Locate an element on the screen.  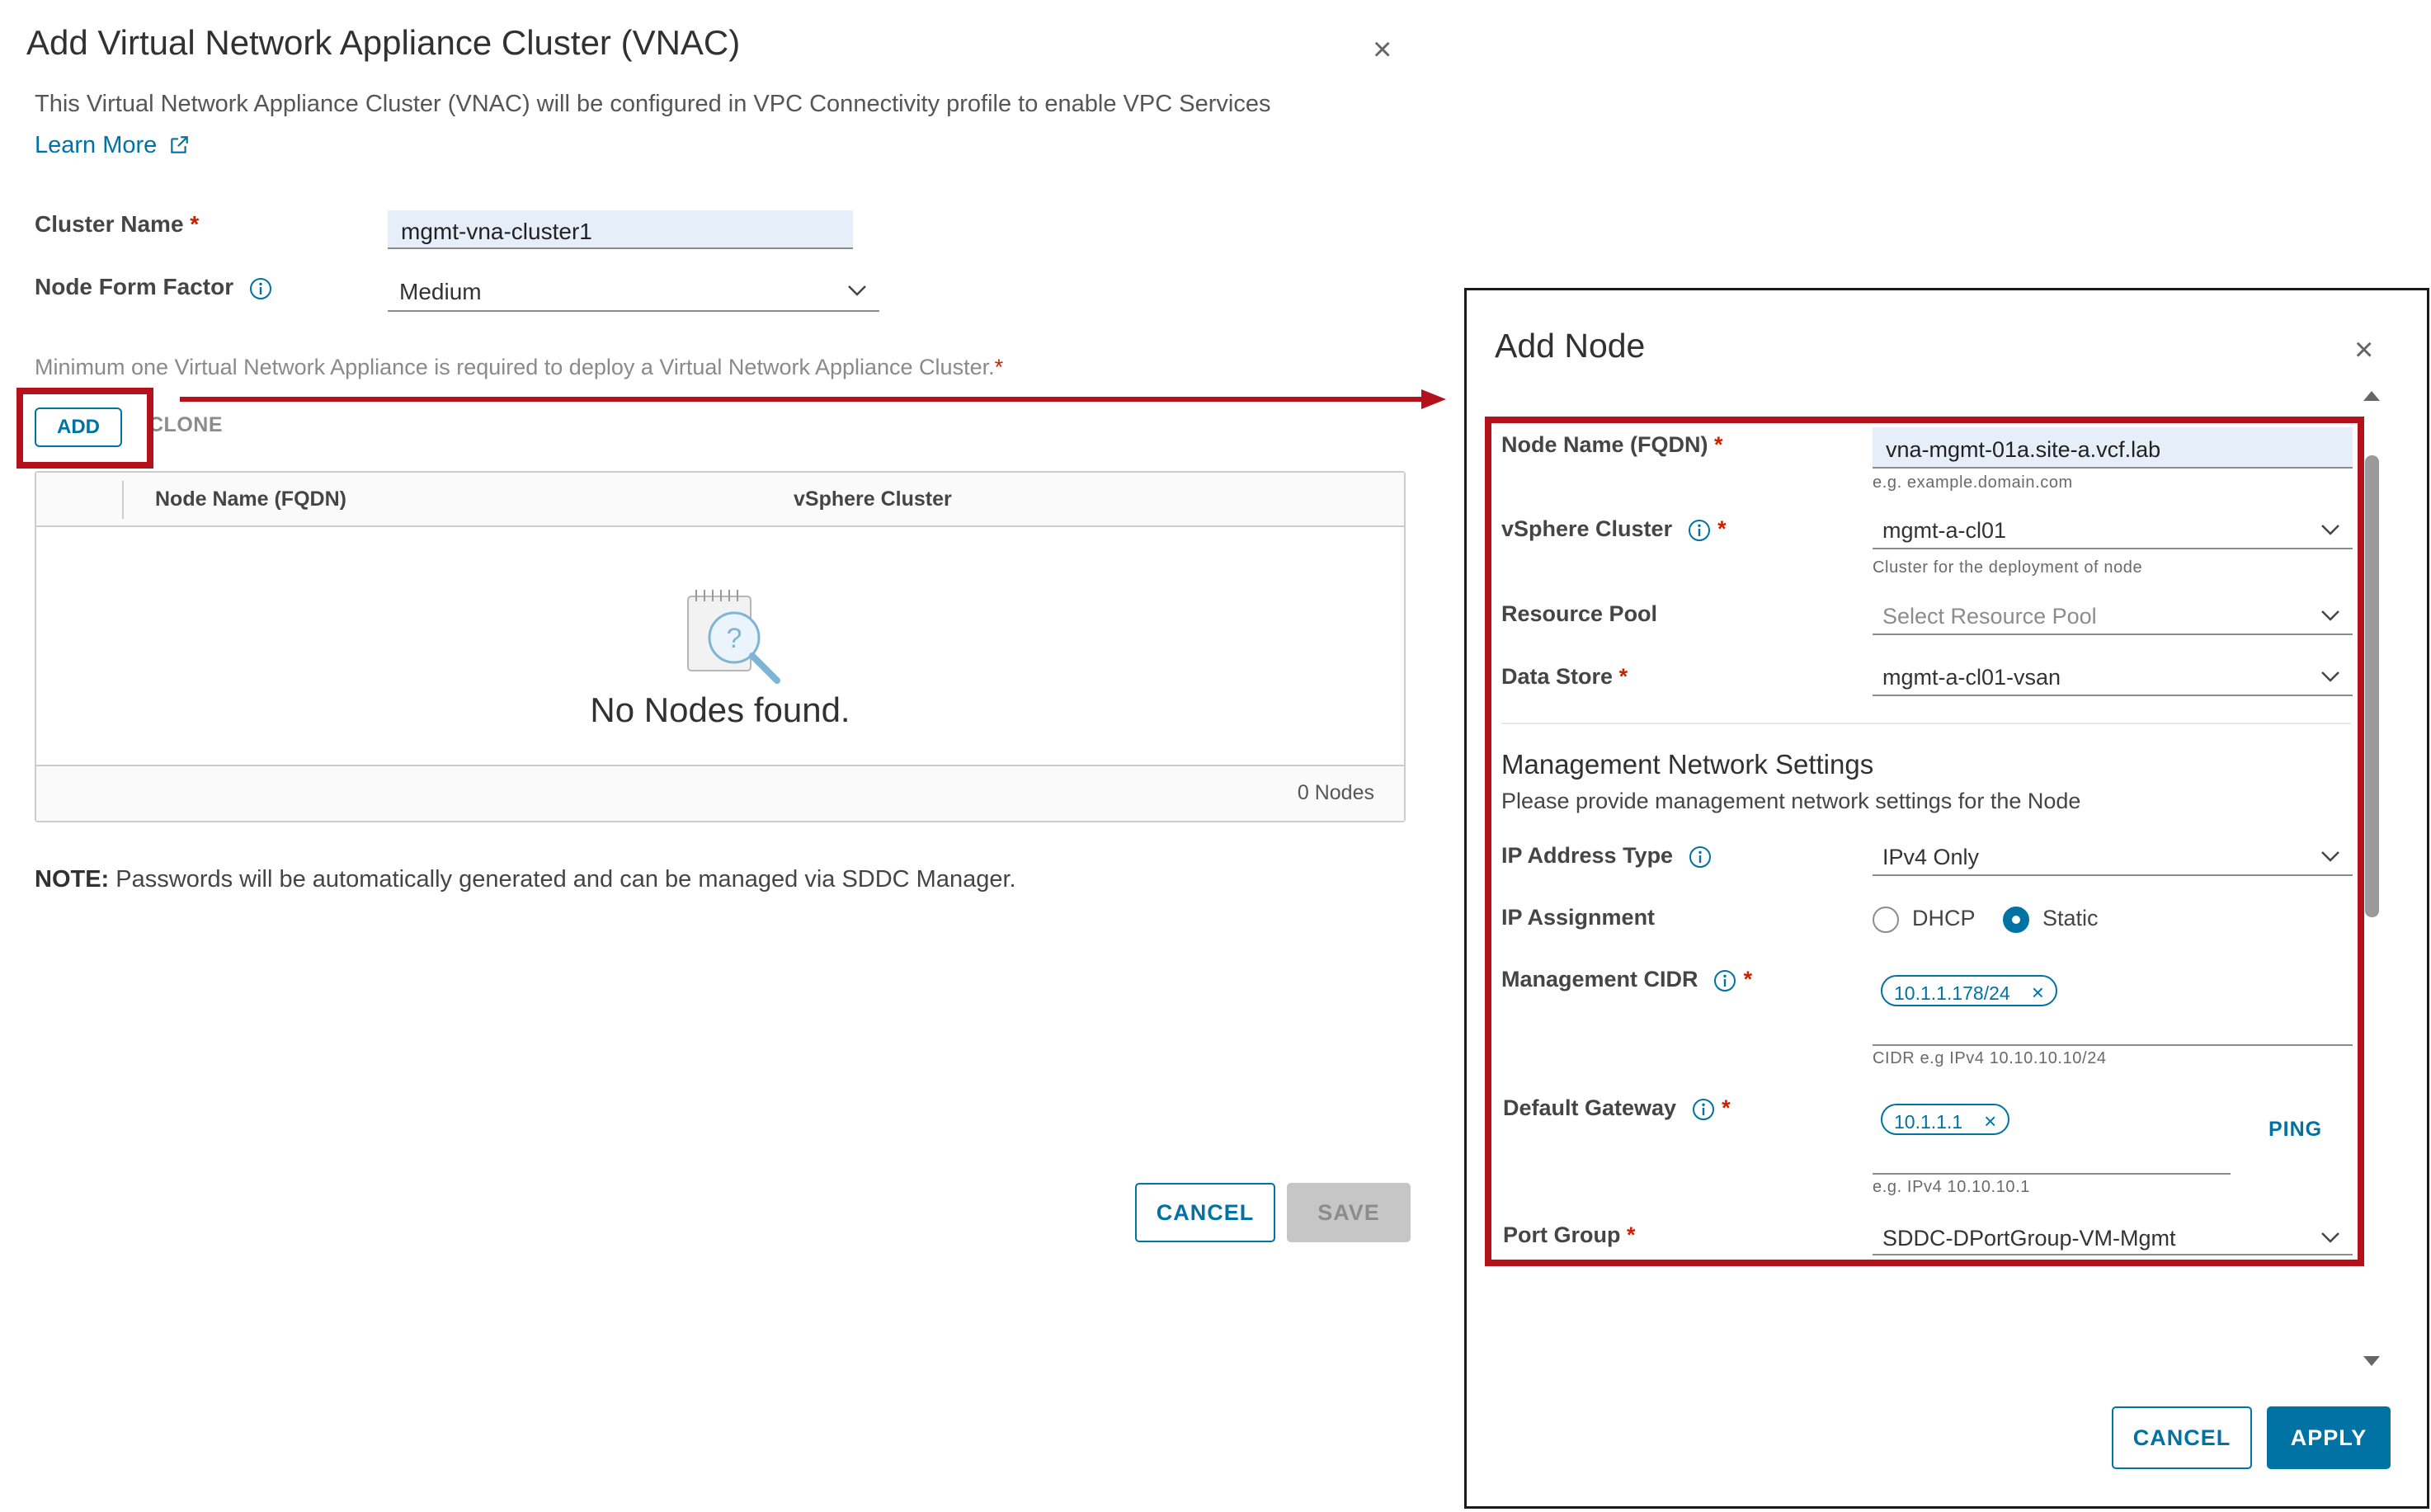
chevron-down-icon is located at coordinates (857, 290).